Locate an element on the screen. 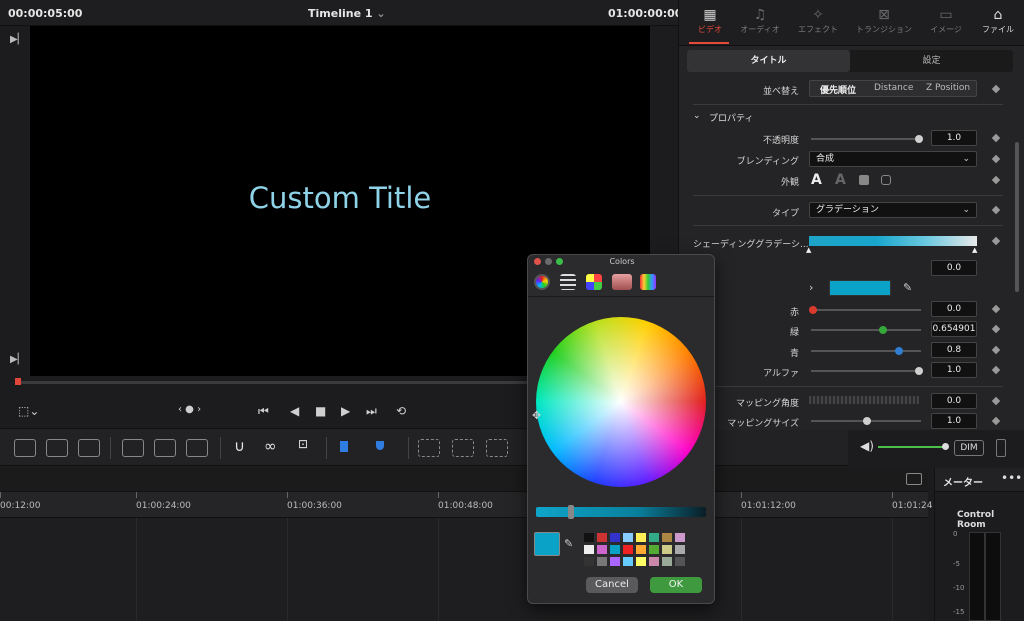 The height and width of the screenshot is (621, 1024). timeline-tracks is located at coordinates (460, 569).